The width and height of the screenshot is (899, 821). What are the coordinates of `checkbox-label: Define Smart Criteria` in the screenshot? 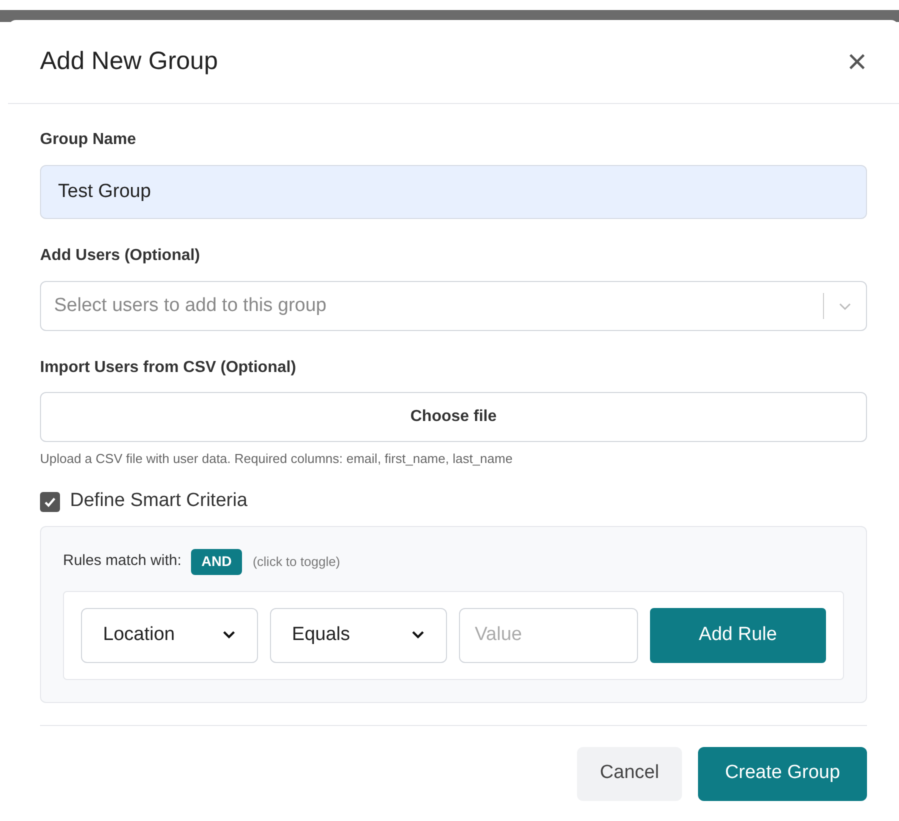 It's located at (159, 501).